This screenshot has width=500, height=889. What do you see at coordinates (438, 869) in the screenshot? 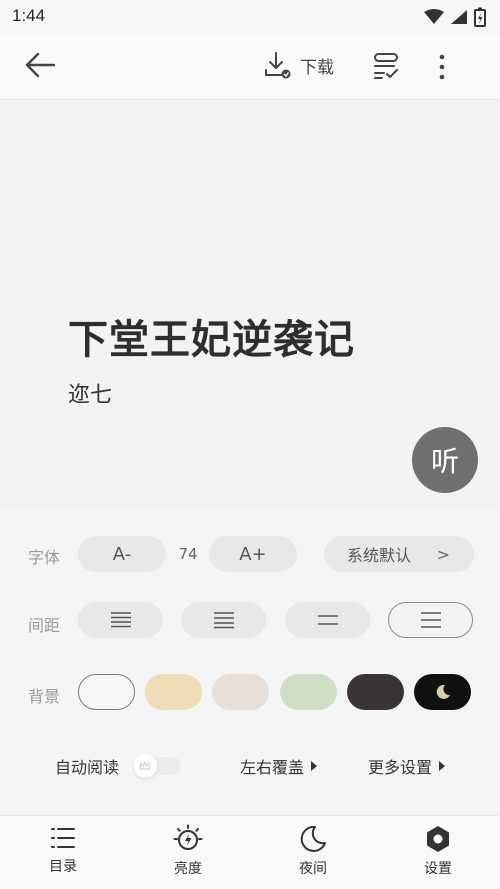
I see `nav-settings-label: 设置` at bounding box center [438, 869].